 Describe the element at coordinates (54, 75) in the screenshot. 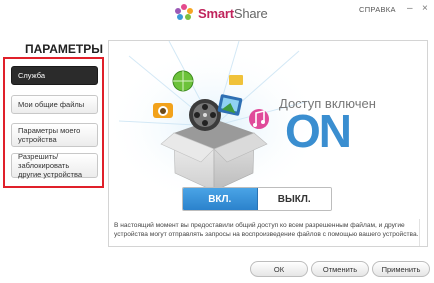

I see `sidebar-item-service: Служба` at that location.